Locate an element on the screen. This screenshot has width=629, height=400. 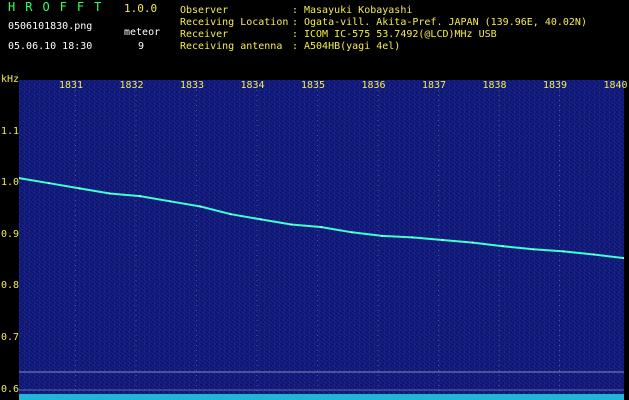
receiver-key: Receiver is located at coordinates (204, 34).